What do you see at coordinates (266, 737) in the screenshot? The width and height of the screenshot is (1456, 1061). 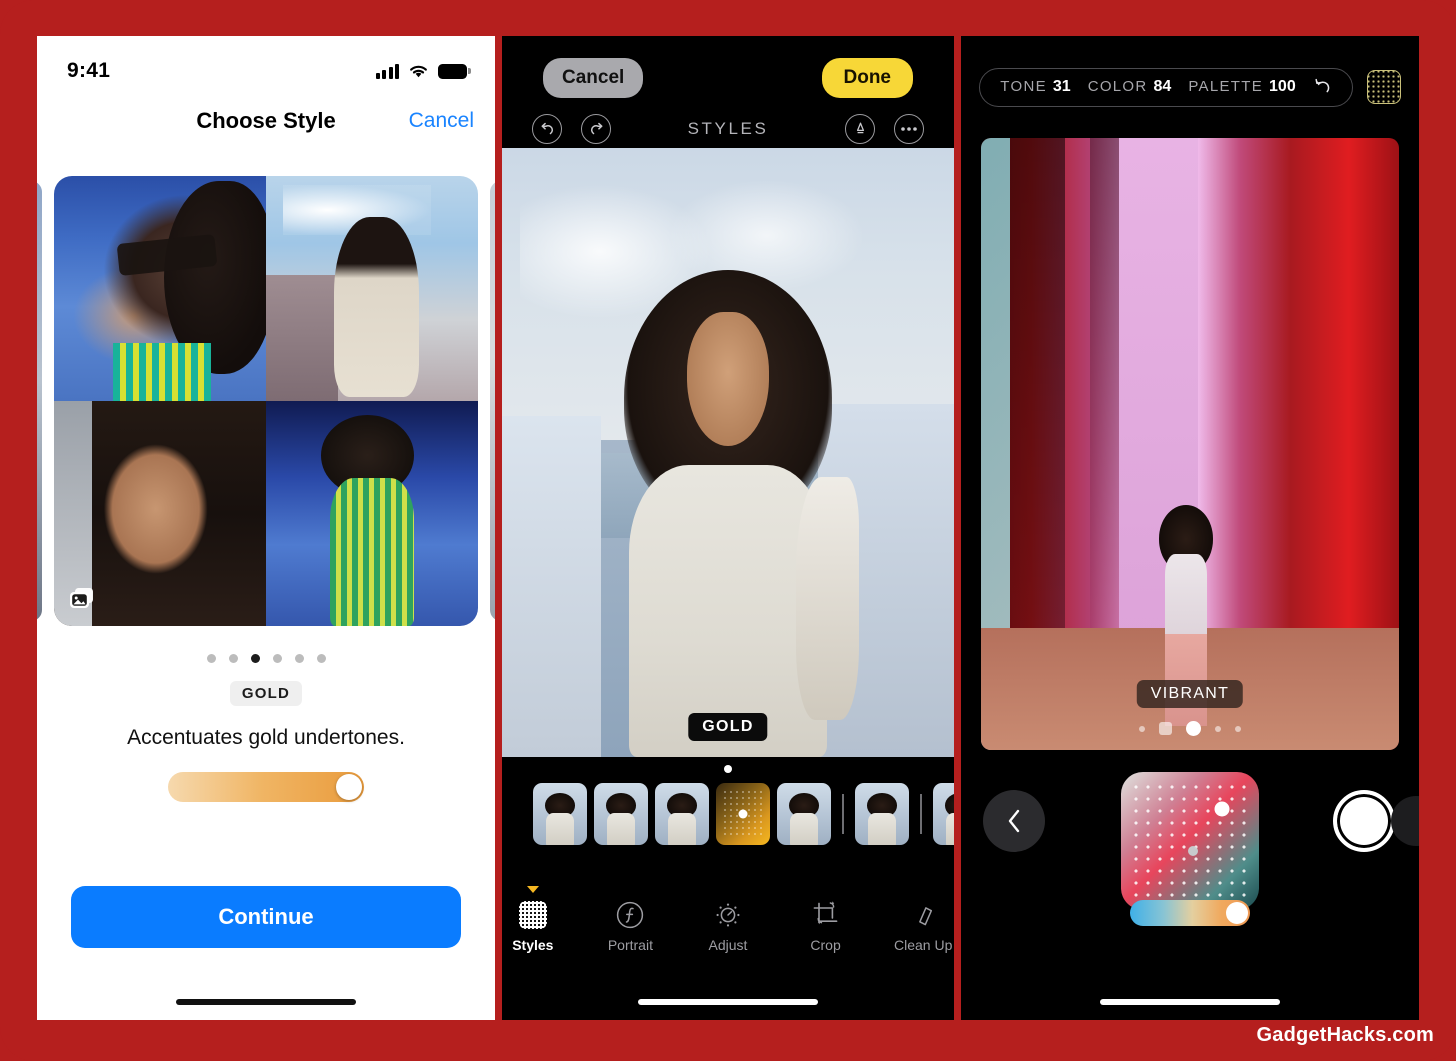 I see `style-description: Accentuates gold undertones.` at bounding box center [266, 737].